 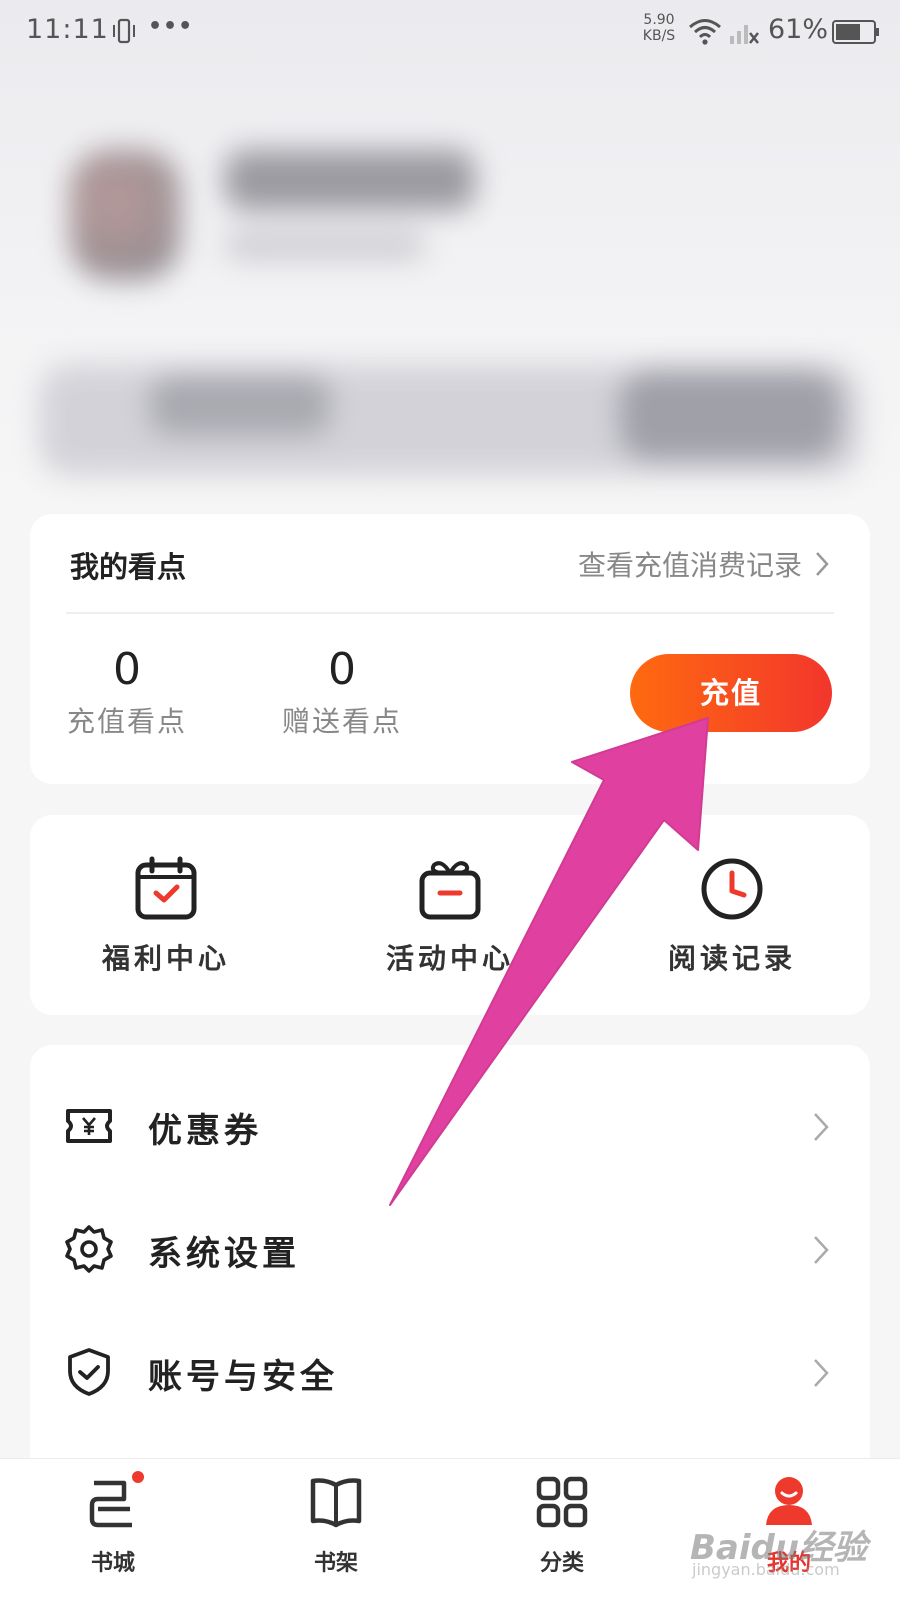 I want to click on battery-icon, so click(x=855, y=32).